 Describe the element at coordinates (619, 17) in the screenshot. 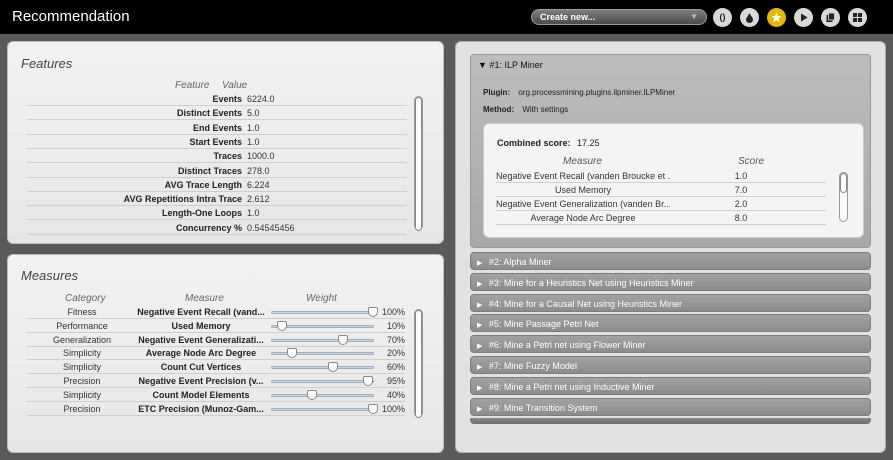

I see `create-new-select: Create new... ▼` at that location.